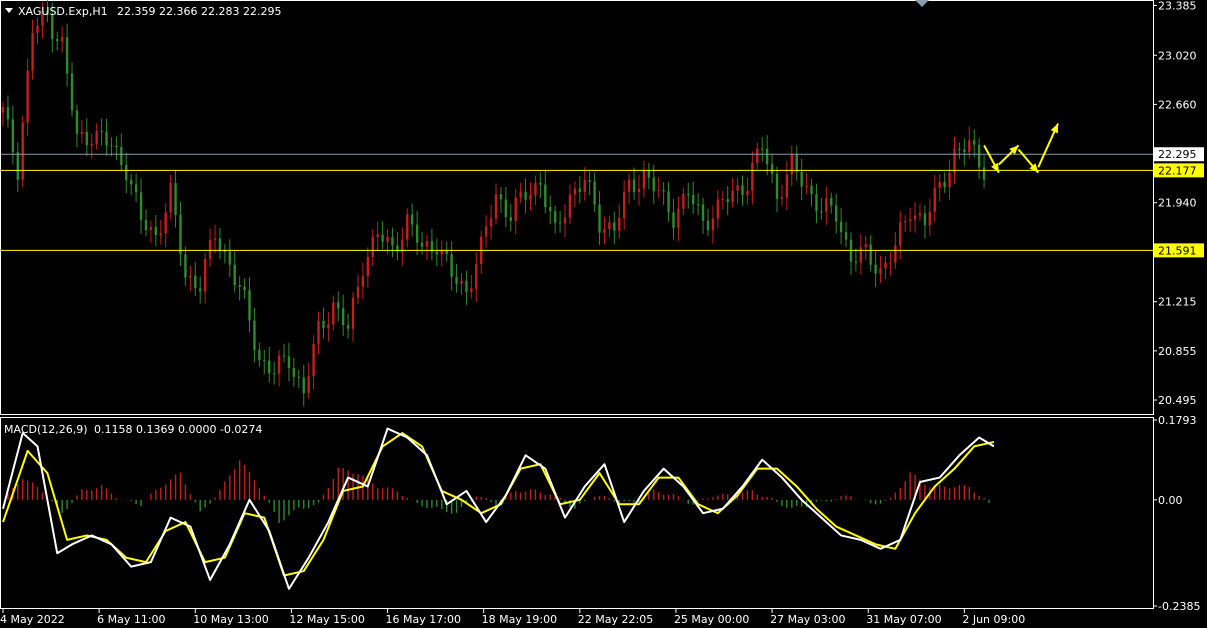 The width and height of the screenshot is (1207, 628). Describe the element at coordinates (1177, 154) in the screenshot. I see `price-tag-label: 22.295` at that location.